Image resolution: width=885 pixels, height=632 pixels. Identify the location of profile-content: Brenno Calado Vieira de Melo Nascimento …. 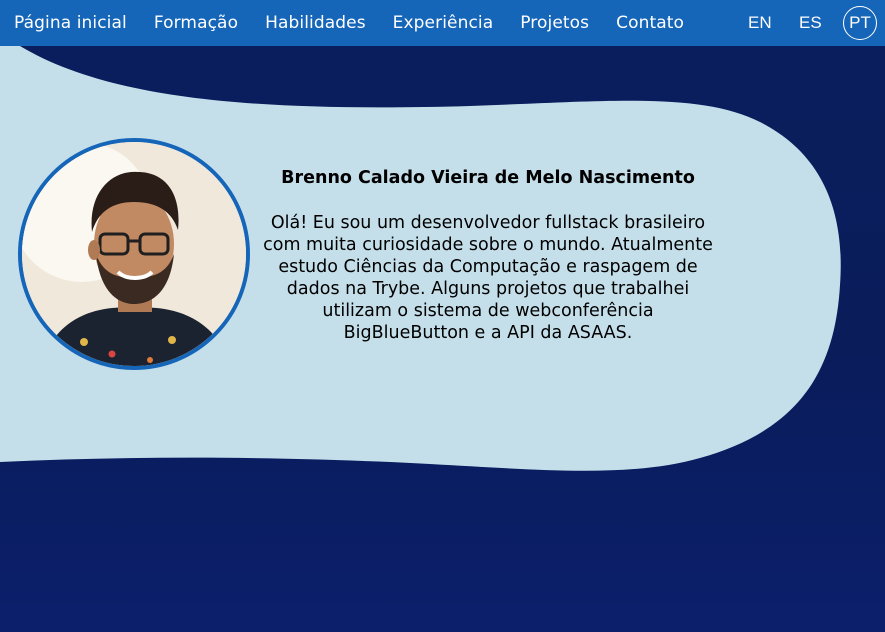
(488, 254).